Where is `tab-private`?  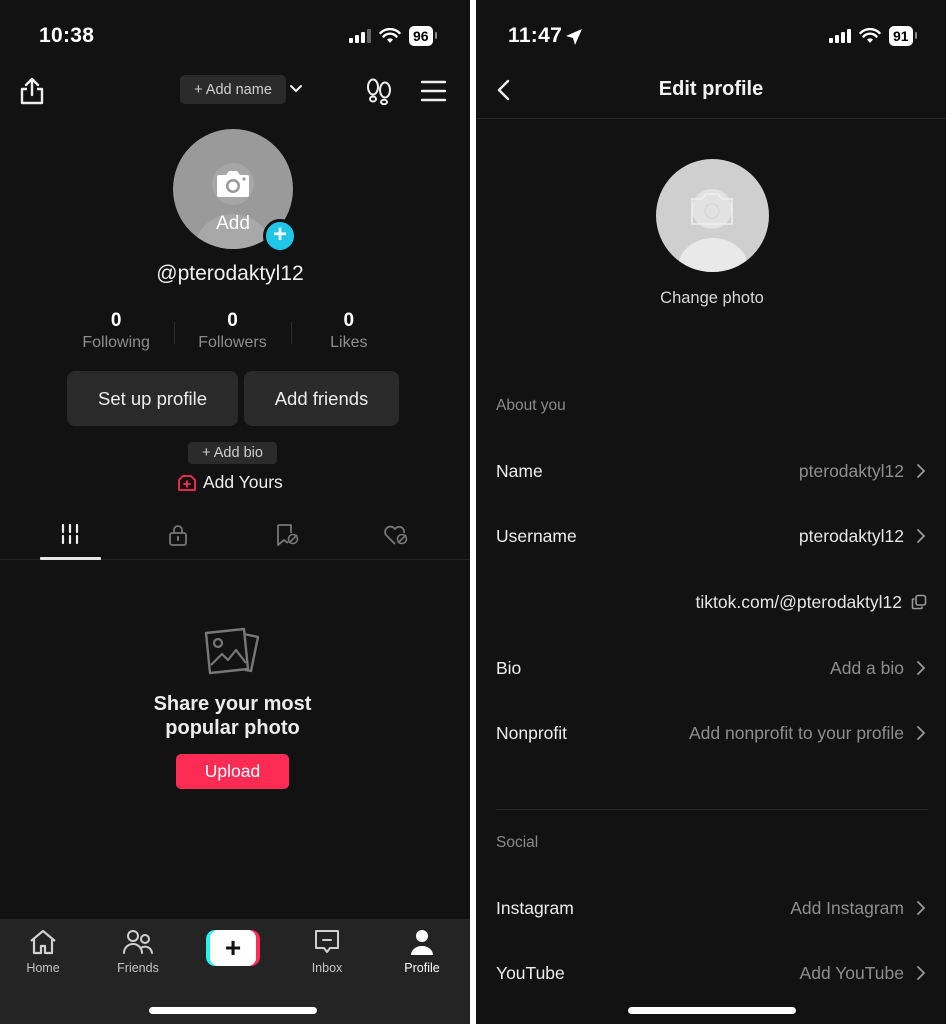 tab-private is located at coordinates (178, 537).